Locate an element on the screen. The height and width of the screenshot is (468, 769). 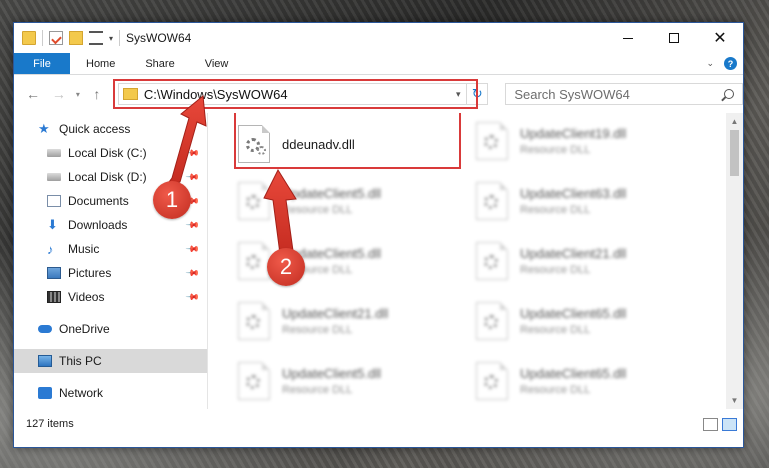
minimize-button is located at coordinates (628, 38).